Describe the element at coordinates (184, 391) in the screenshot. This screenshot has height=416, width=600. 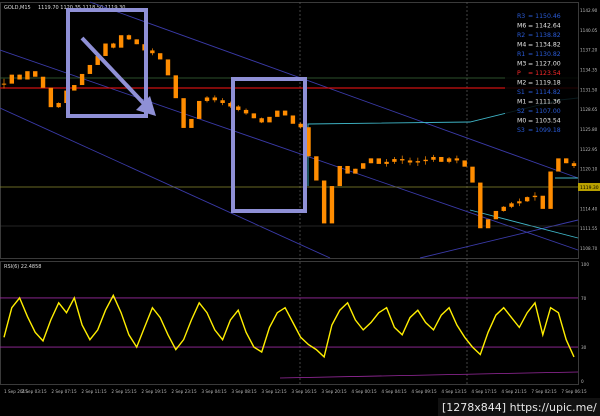
I see `time-axis-label: 2 Sep 23:15` at that location.